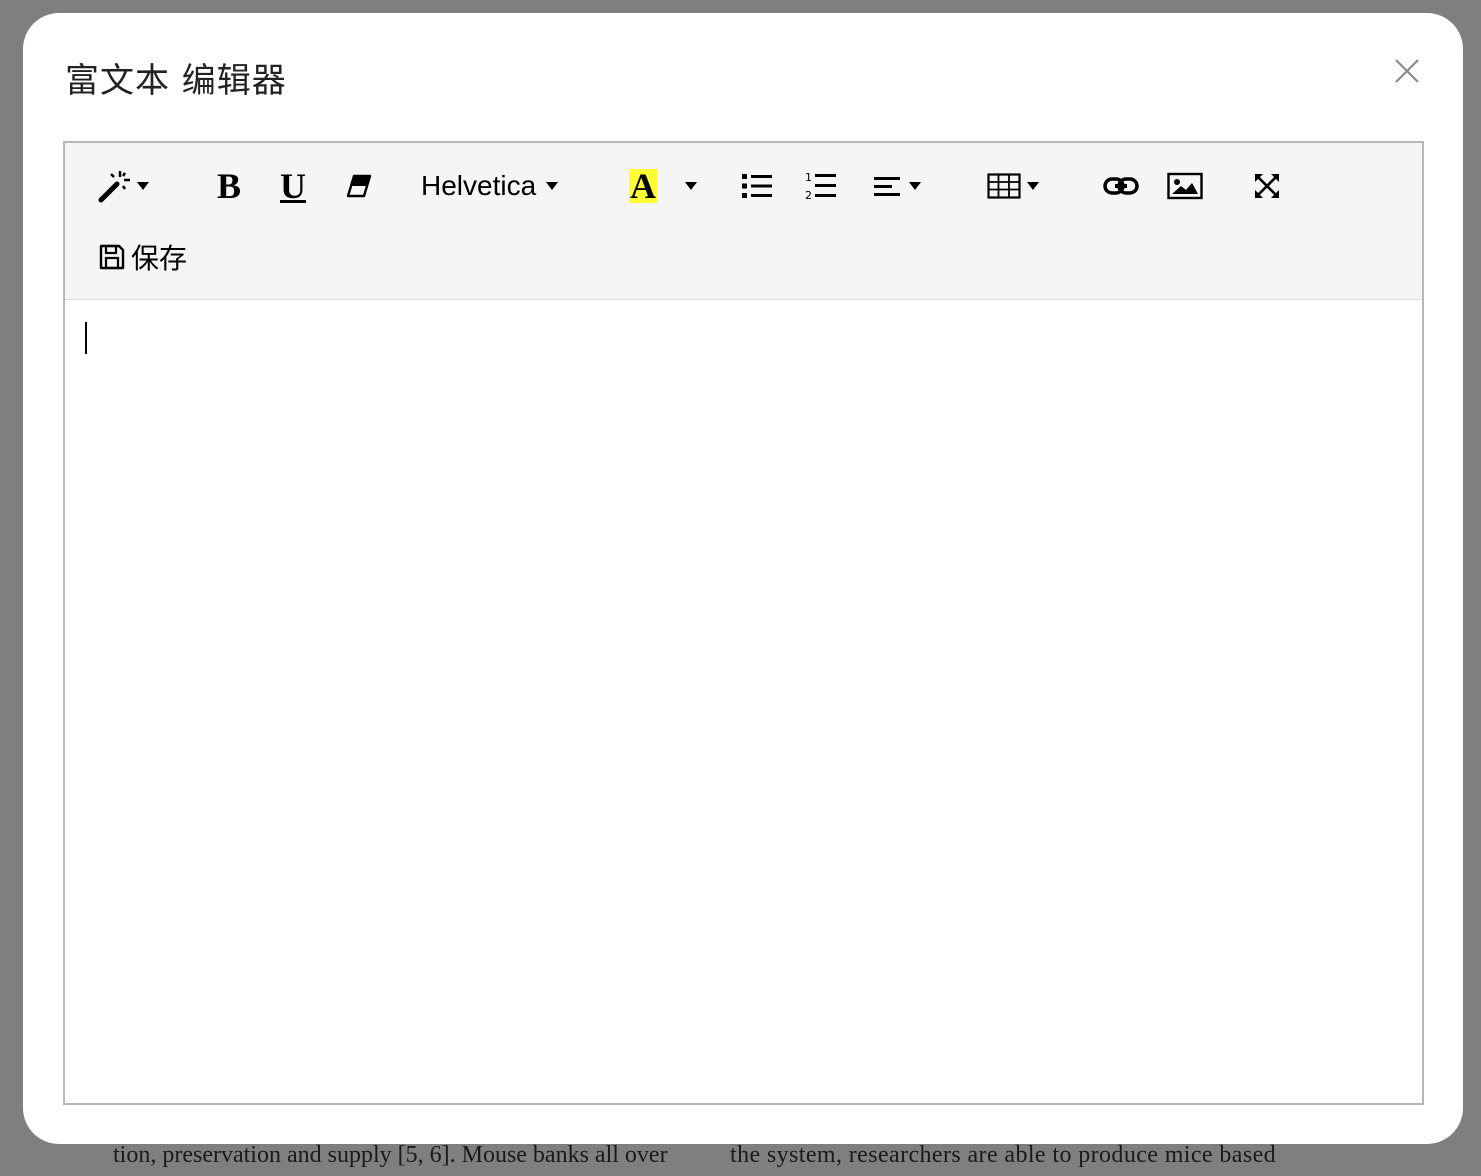 Image resolution: width=1481 pixels, height=1176 pixels. I want to click on close-button, so click(1407, 71).